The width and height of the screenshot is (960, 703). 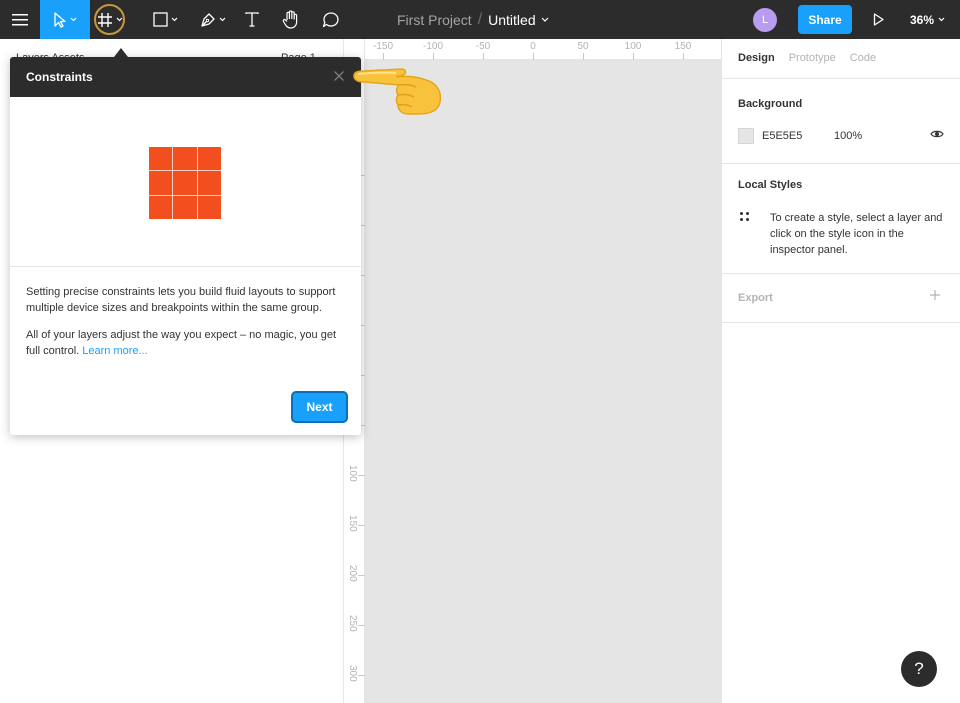 What do you see at coordinates (922, 19) in the screenshot?
I see `zoom-level: 36%` at bounding box center [922, 19].